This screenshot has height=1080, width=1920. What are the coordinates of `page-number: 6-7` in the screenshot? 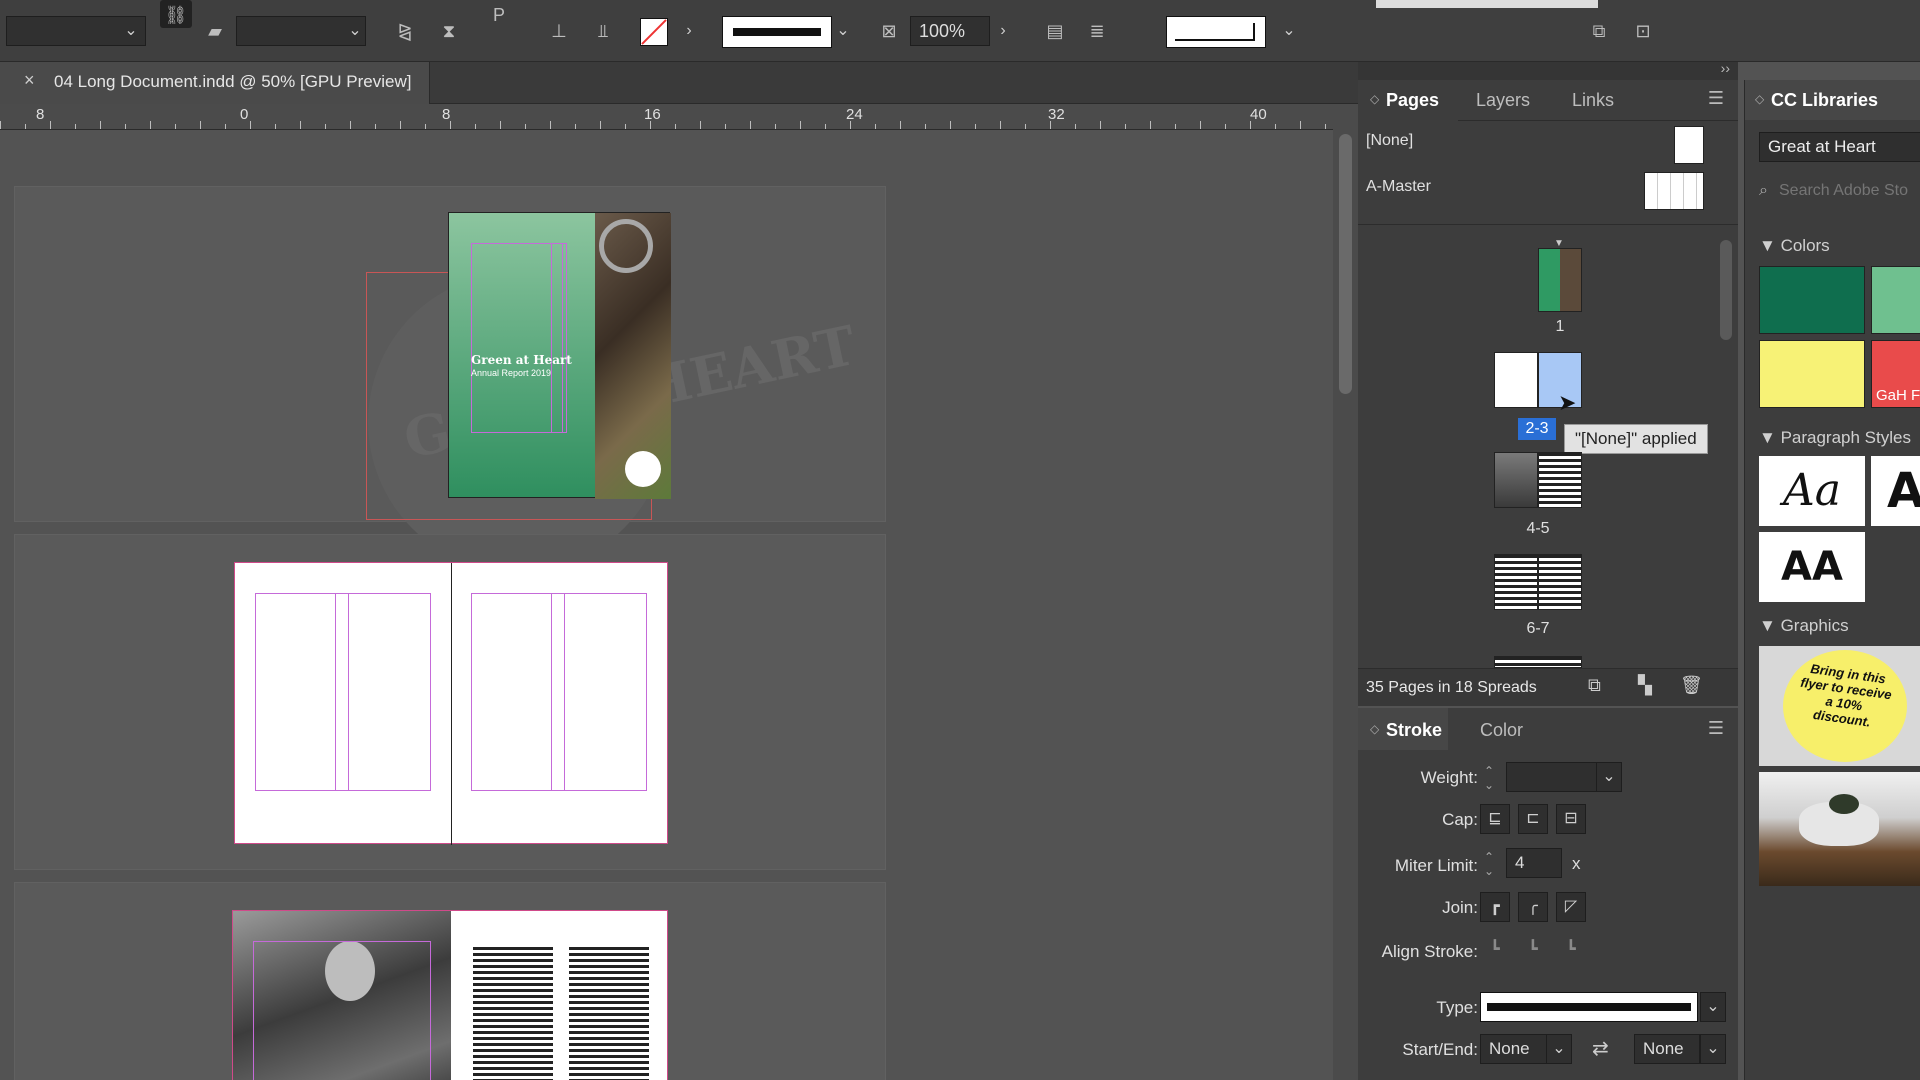 It's located at (1538, 629).